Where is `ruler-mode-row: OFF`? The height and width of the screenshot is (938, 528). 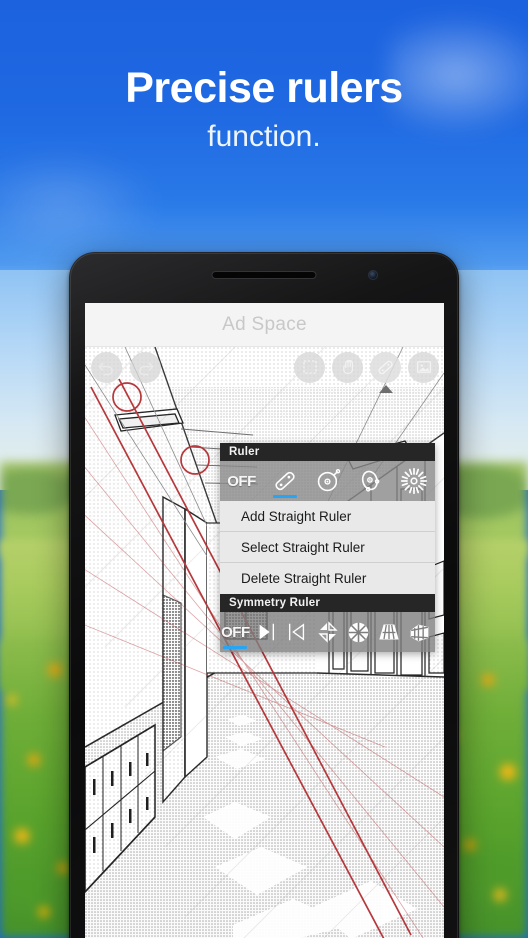
ruler-mode-row: OFF is located at coordinates (327, 481).